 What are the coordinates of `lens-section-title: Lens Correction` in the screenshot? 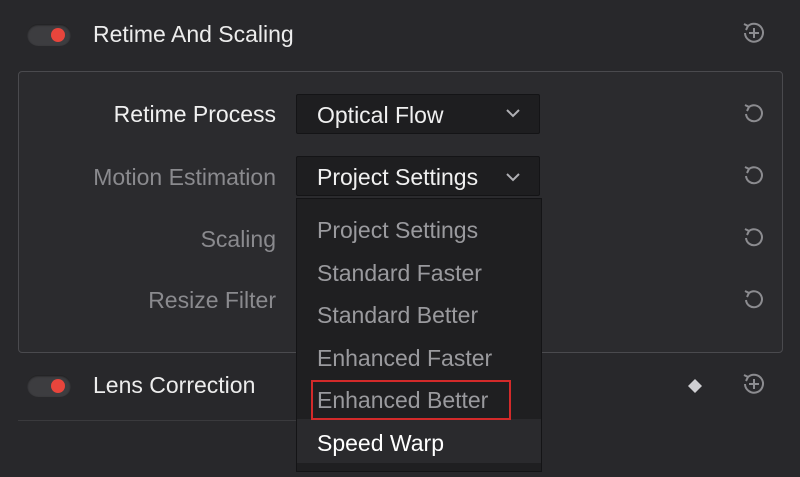 It's located at (174, 385).